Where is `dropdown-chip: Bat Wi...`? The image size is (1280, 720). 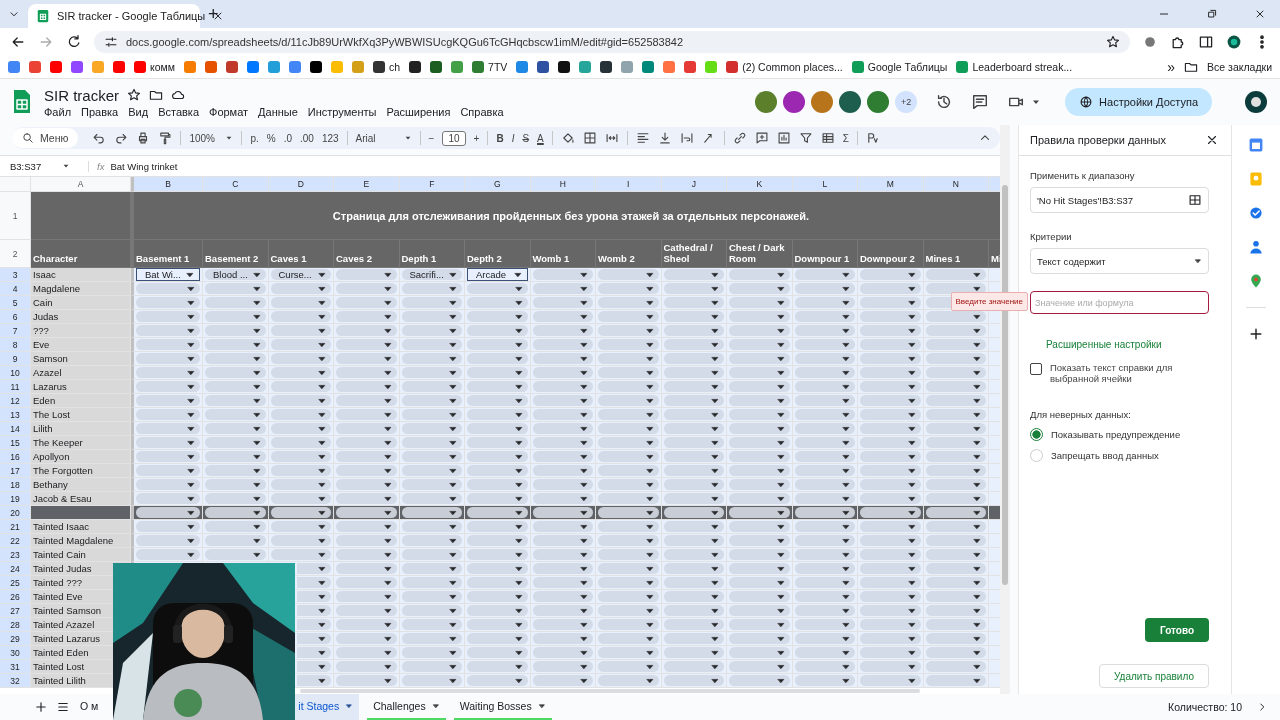
dropdown-chip: Bat Wi... is located at coordinates (168, 274).